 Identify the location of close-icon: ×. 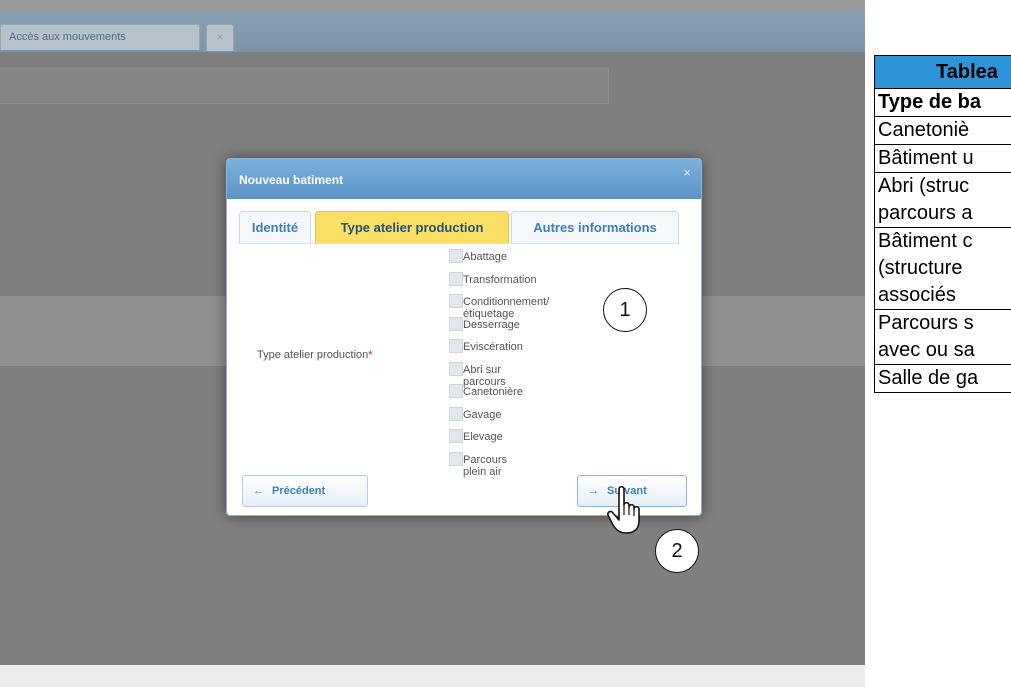
(687, 172).